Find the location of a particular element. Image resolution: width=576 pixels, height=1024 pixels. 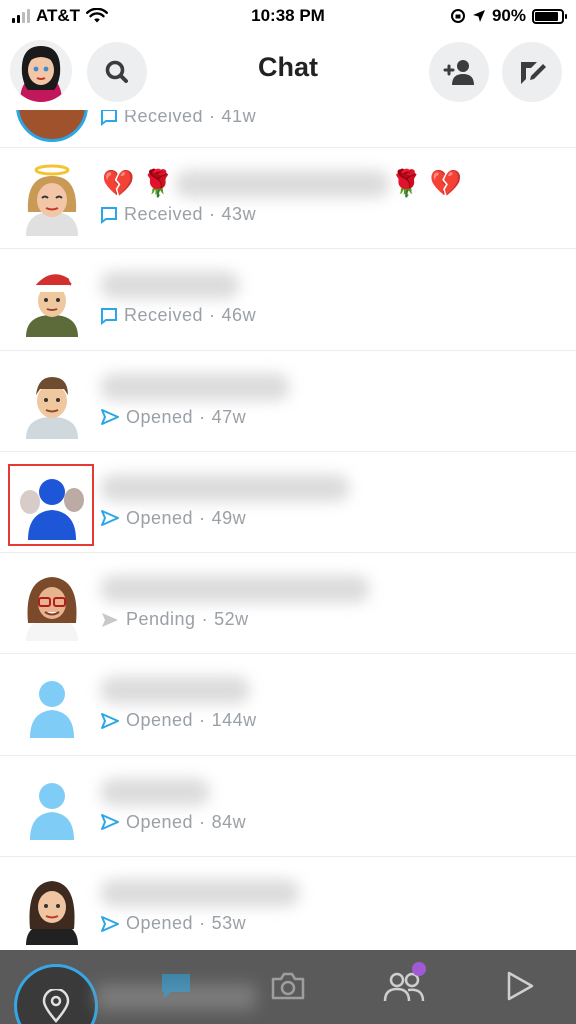

map-icon is located at coordinates (56, 1006).